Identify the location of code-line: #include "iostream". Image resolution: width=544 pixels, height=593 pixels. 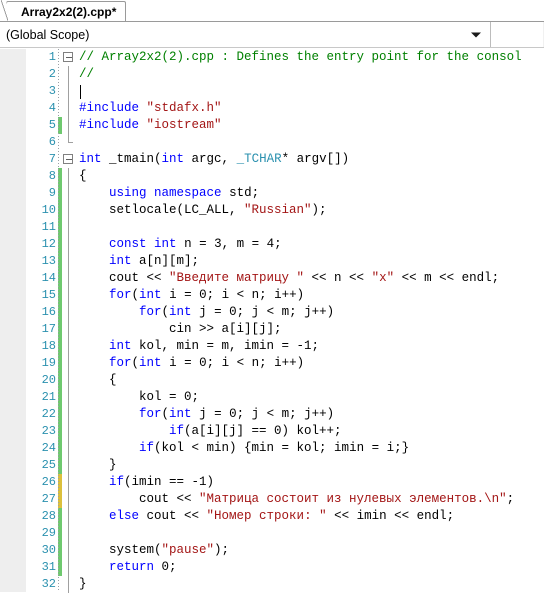
(310, 125).